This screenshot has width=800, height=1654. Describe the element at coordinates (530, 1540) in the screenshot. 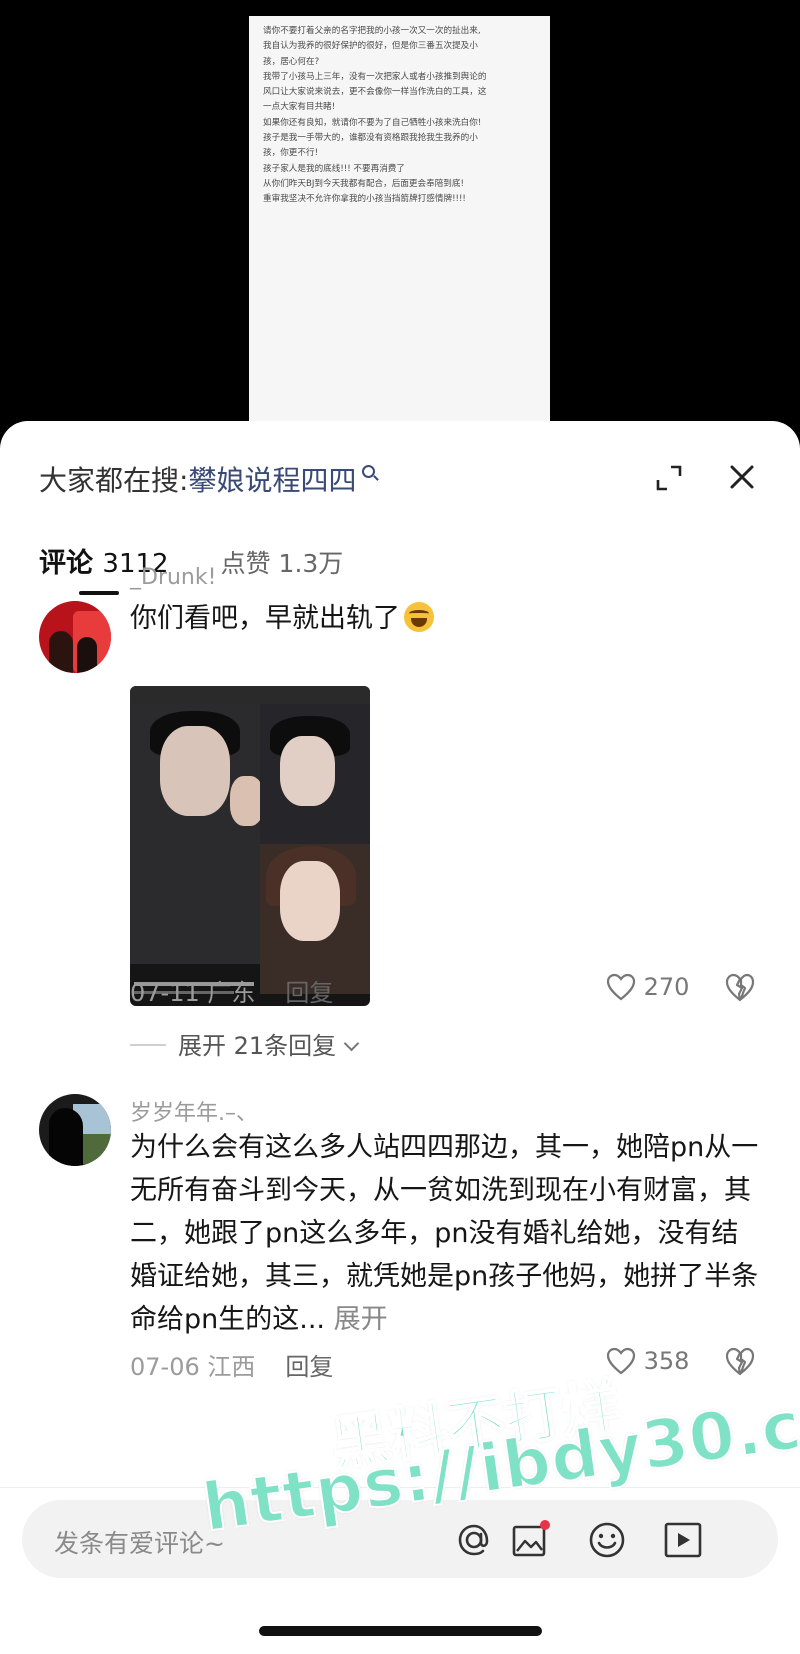

I see `image-icon` at that location.